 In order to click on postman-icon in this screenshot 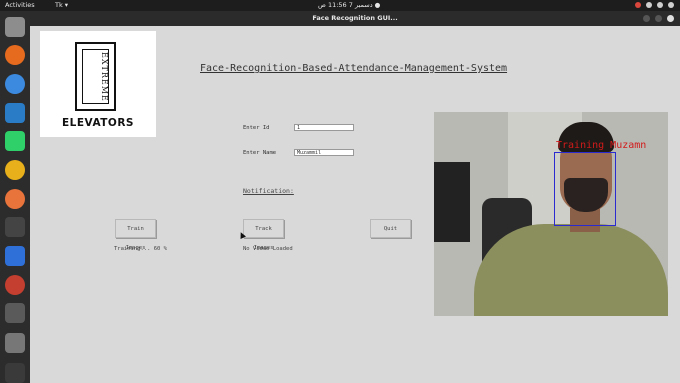, I will do `click(15, 199)`.